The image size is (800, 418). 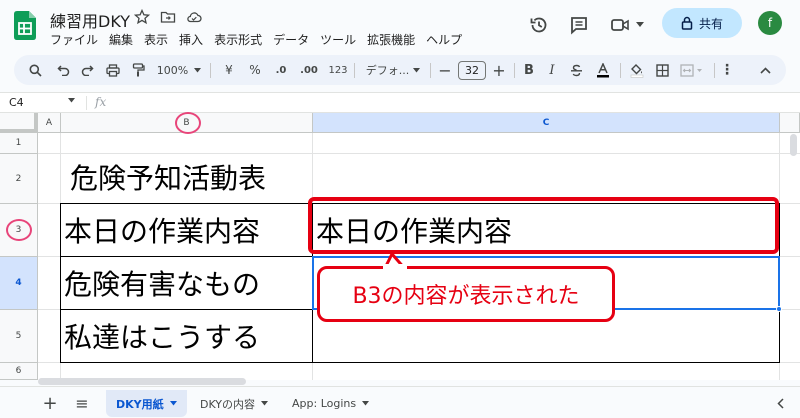 I want to click on italic-button: I, so click(x=552, y=70).